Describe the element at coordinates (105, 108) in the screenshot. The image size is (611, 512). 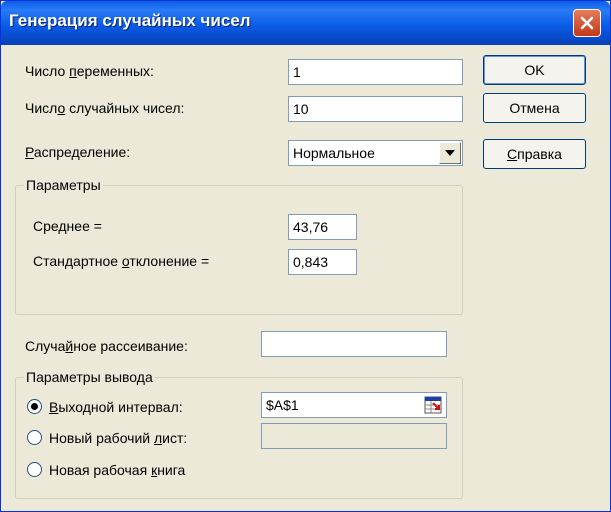
I see `num-rand-label: Число случайных чисел:` at that location.